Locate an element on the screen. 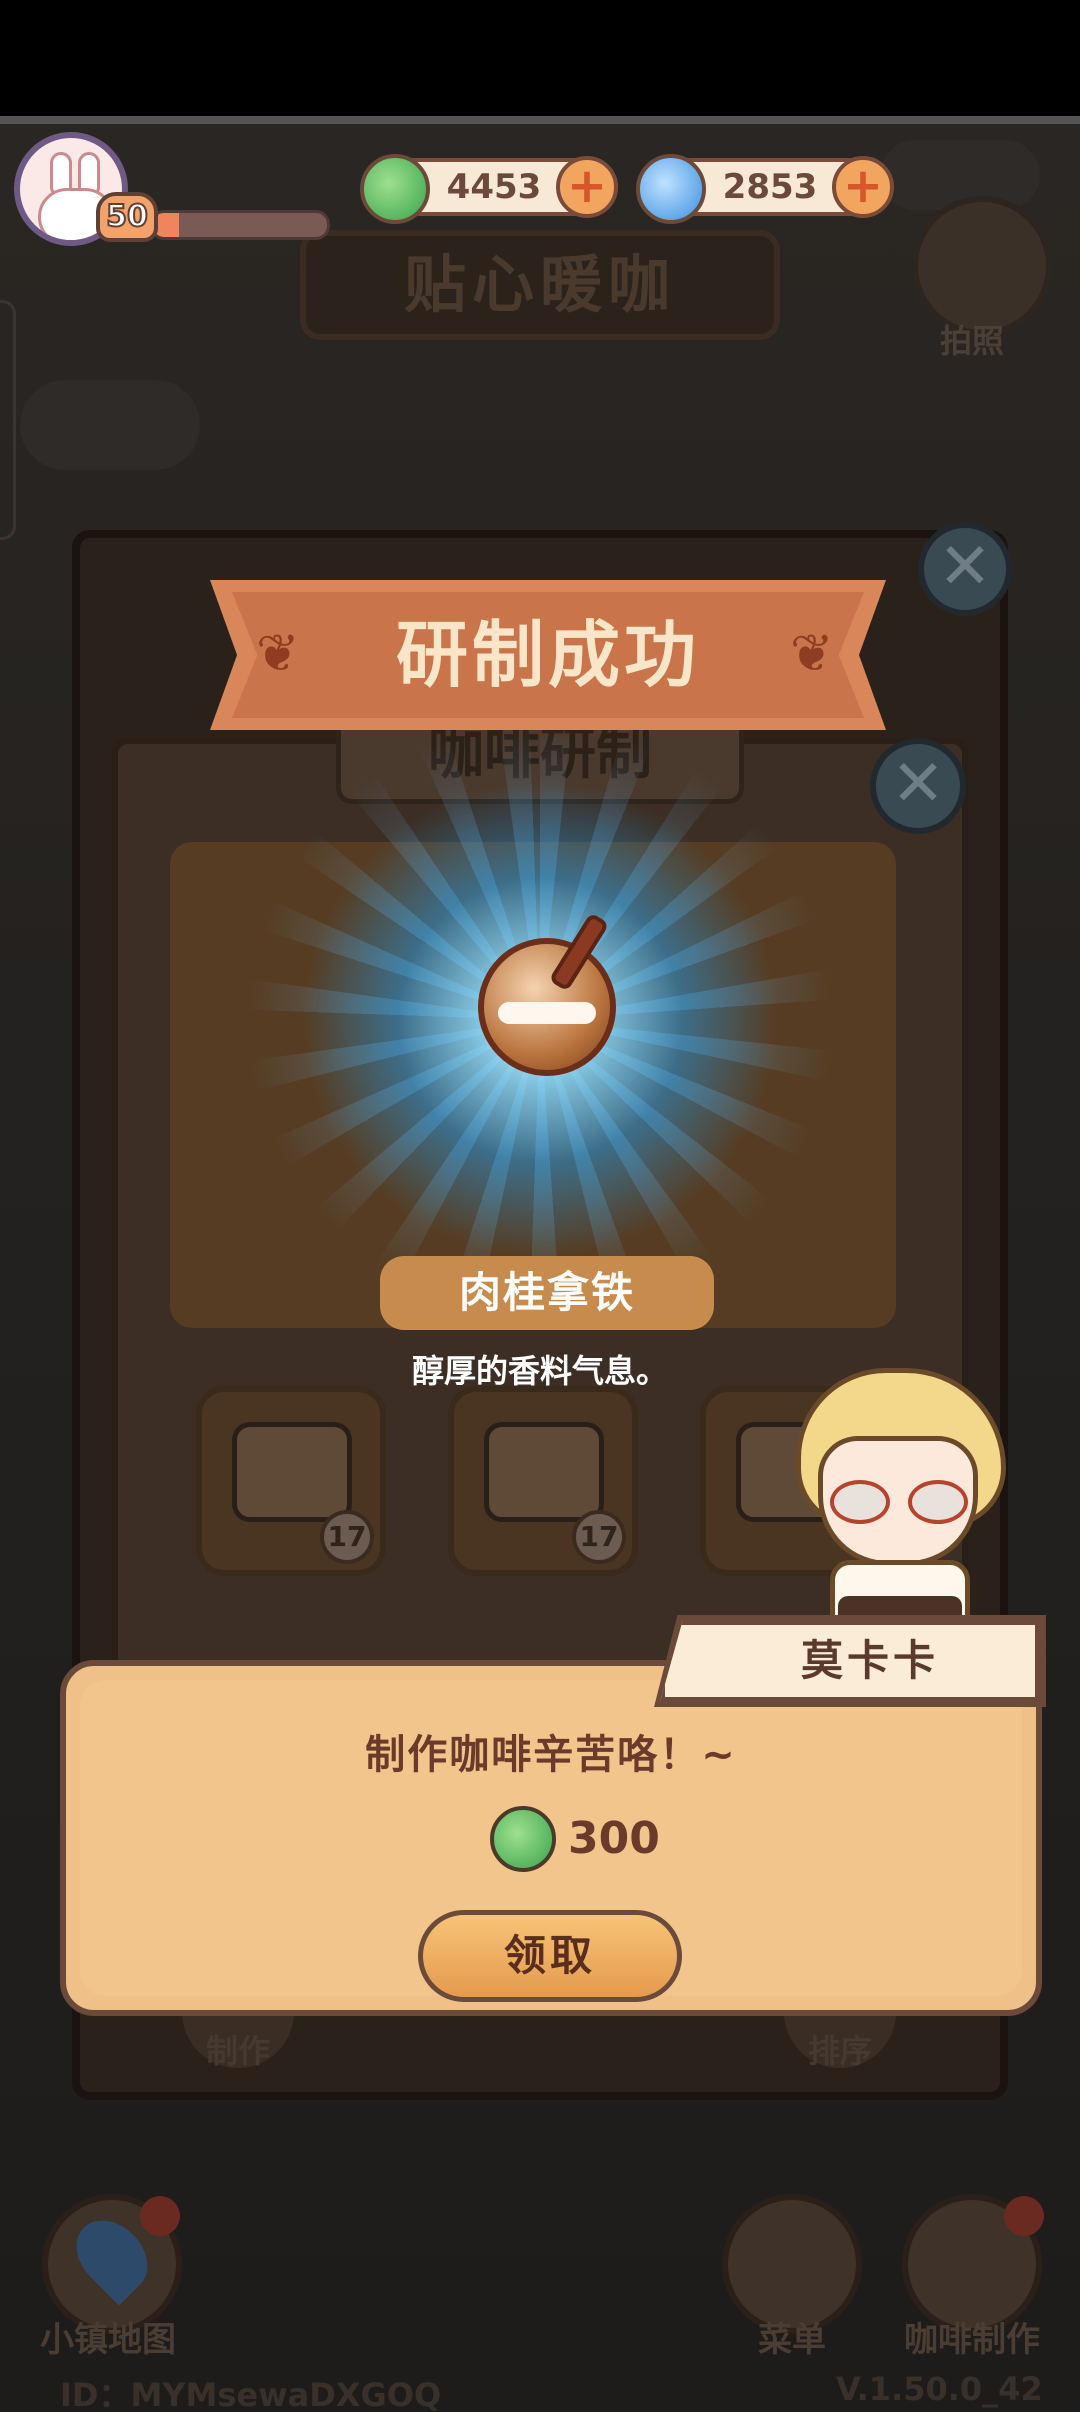  level-badge: 50 is located at coordinates (127, 217).